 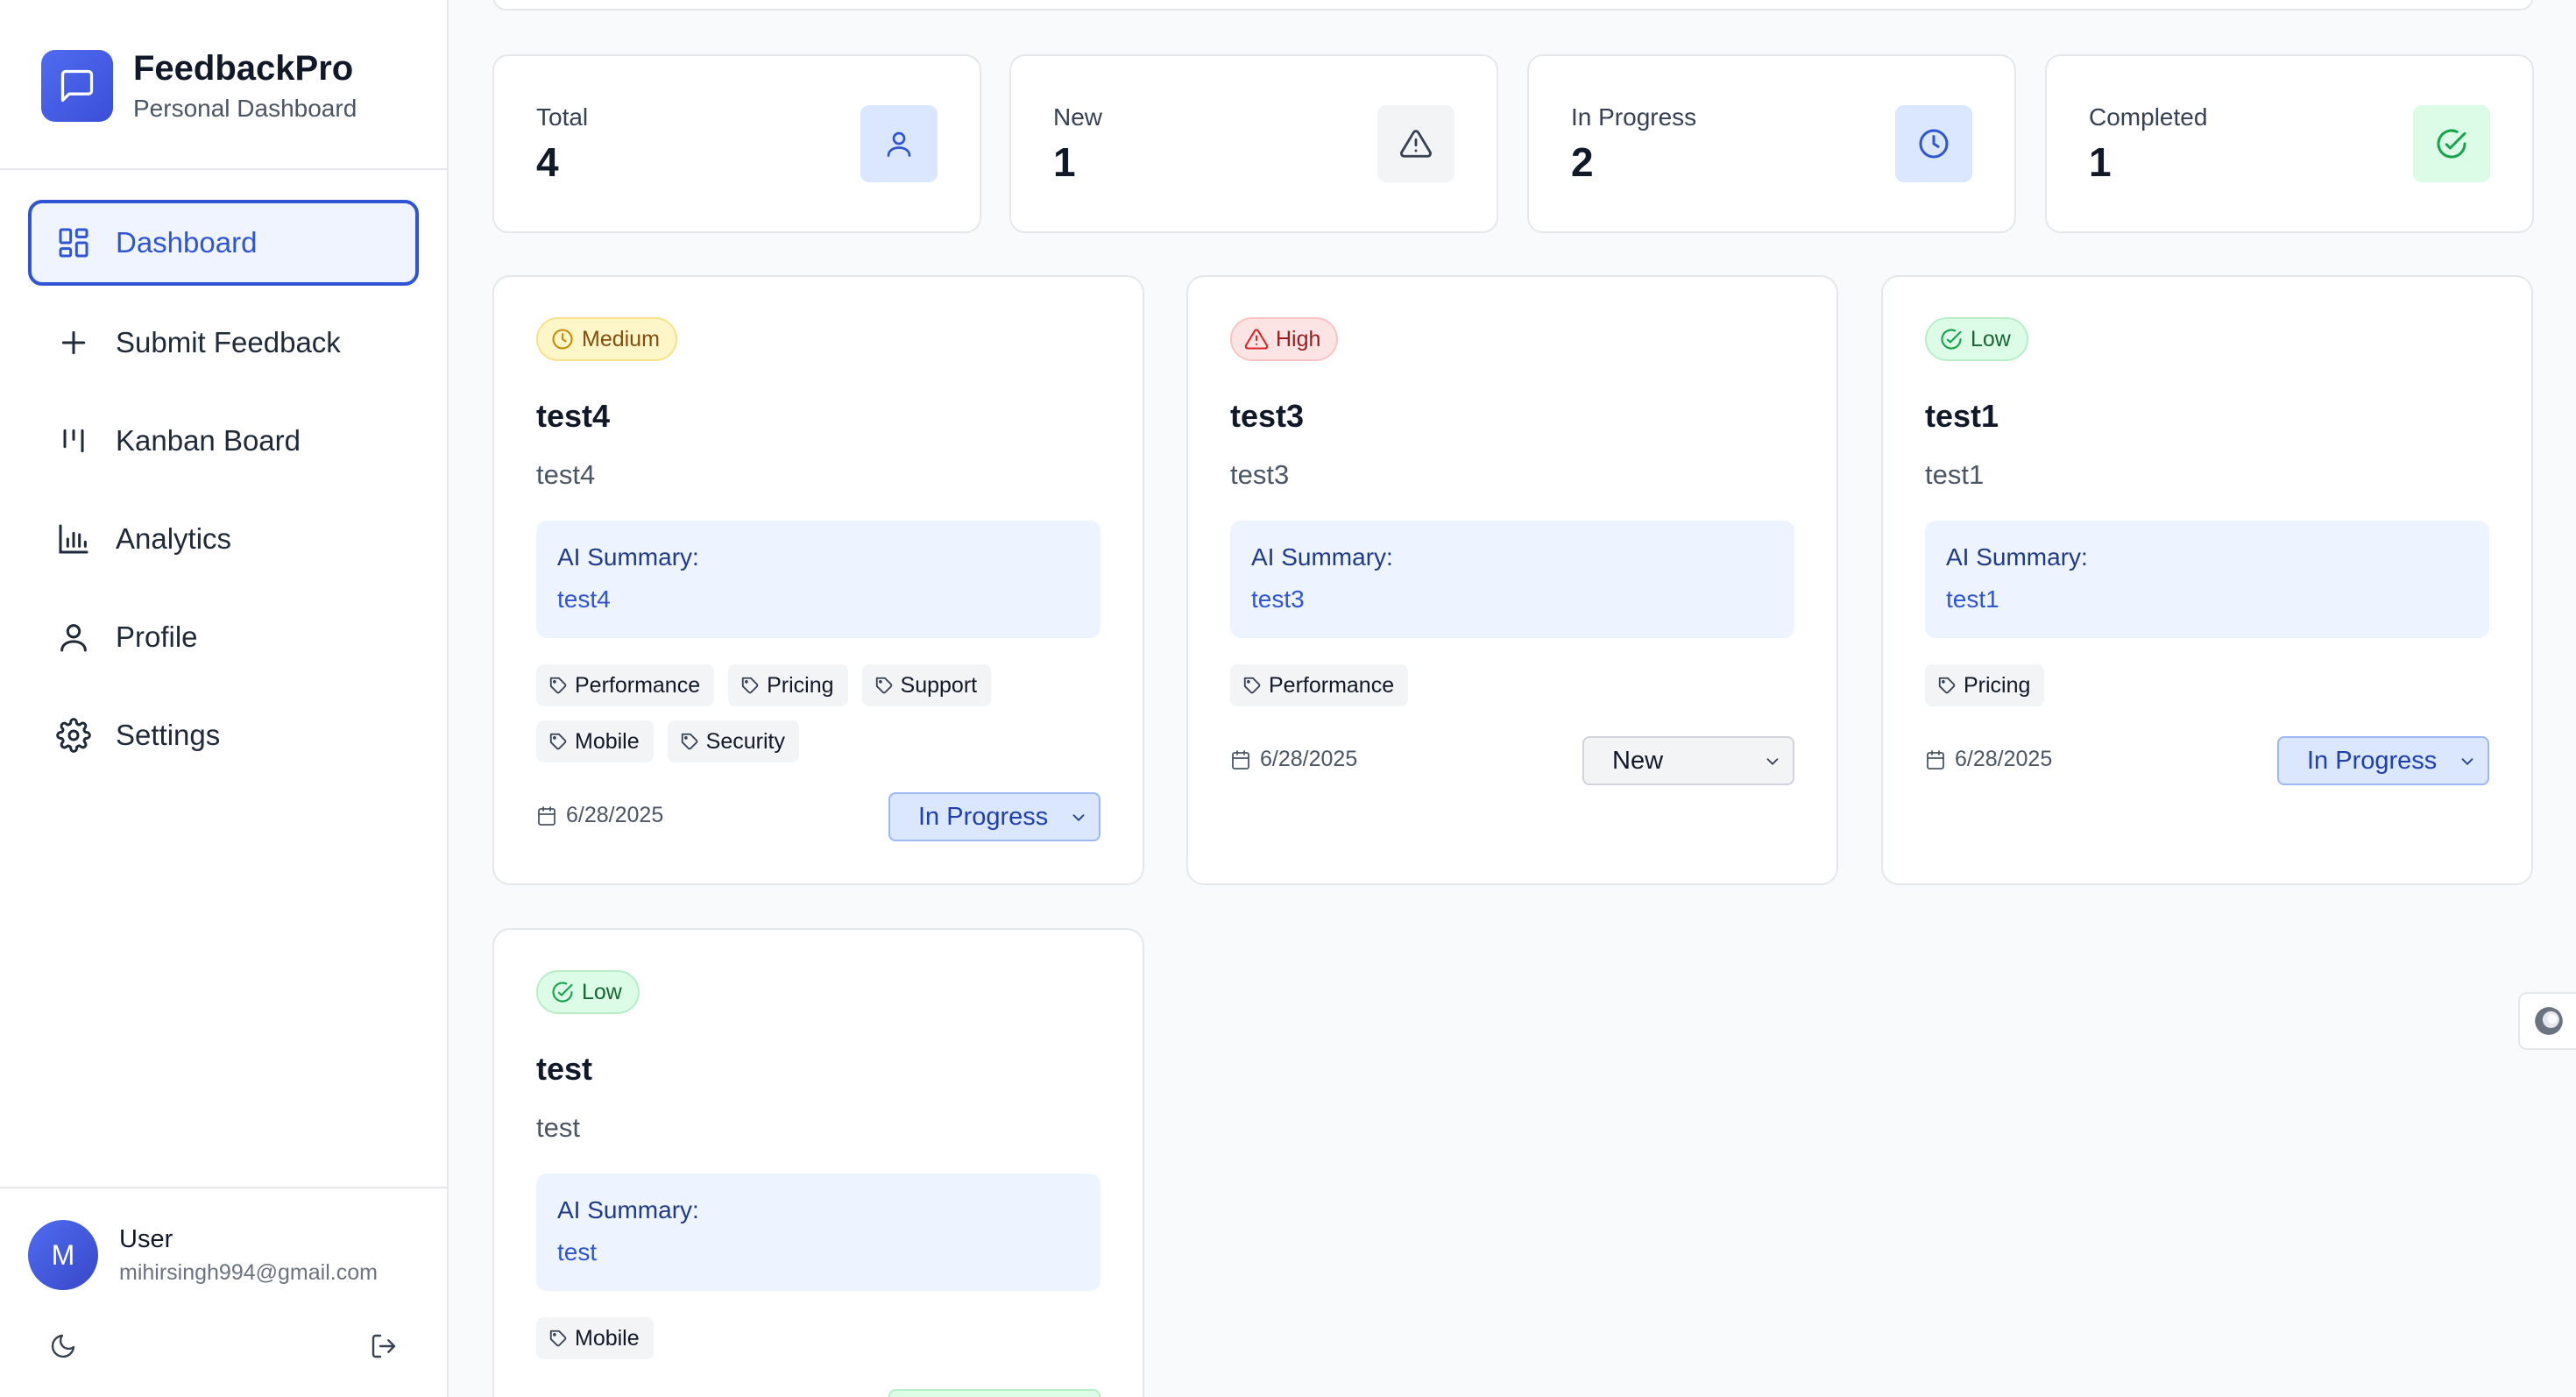 I want to click on floating-widget-handle, so click(x=2547, y=1021).